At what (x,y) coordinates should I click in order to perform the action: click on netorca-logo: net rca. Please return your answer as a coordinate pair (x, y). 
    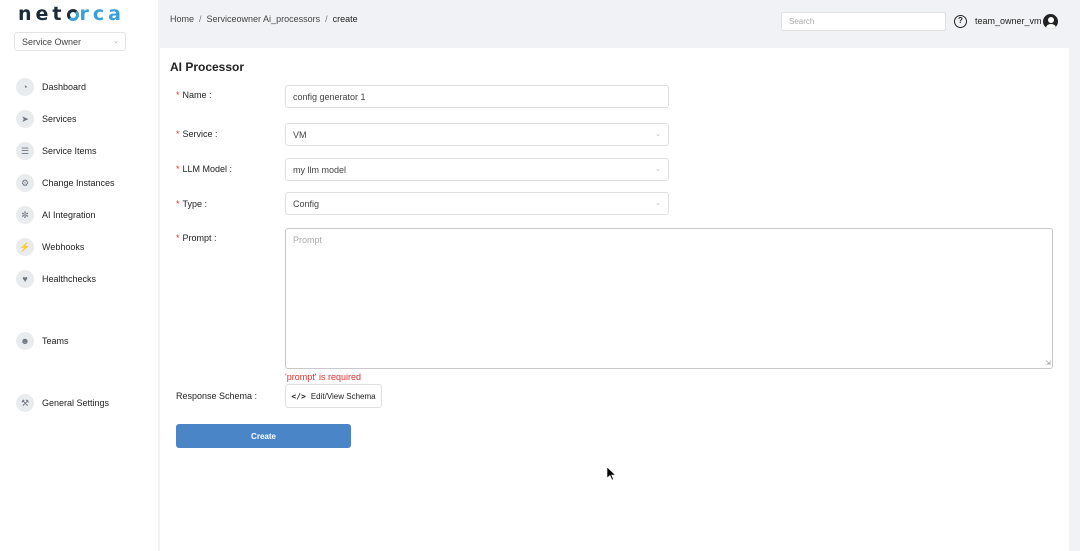
    Looking at the image, I should click on (71, 14).